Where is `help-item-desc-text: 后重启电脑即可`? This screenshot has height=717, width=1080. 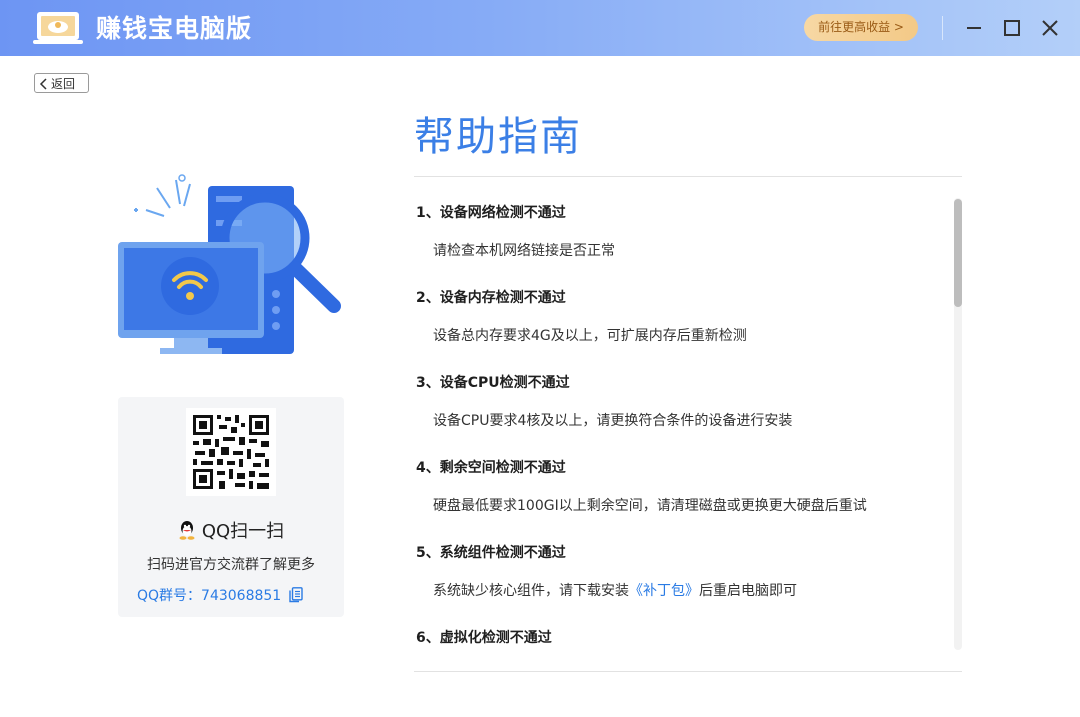 help-item-desc-text: 后重启电脑即可 is located at coordinates (748, 591).